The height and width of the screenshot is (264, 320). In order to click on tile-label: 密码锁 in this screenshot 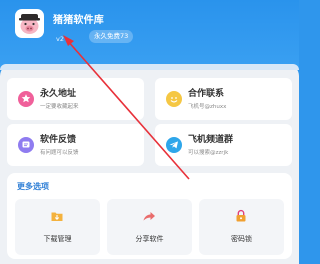, I will do `click(241, 239)`.